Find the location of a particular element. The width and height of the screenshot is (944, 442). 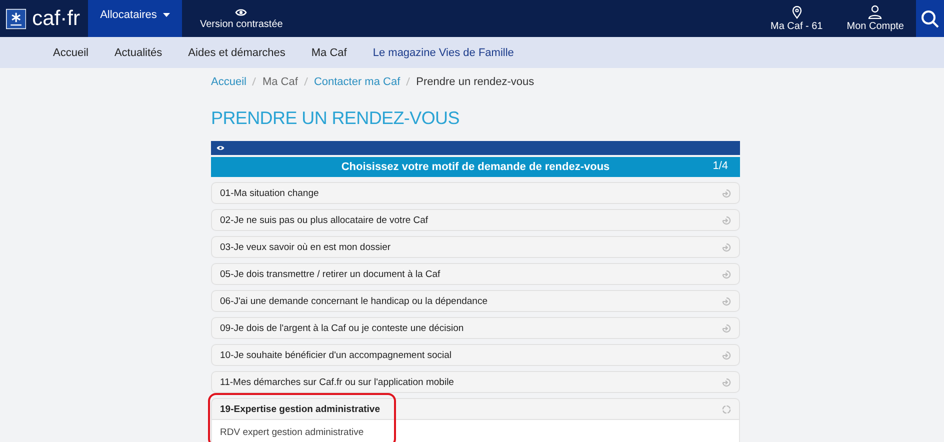

motif-item: 10-Je souhaite bénéficier d'un accompagnement social is located at coordinates (475, 355).